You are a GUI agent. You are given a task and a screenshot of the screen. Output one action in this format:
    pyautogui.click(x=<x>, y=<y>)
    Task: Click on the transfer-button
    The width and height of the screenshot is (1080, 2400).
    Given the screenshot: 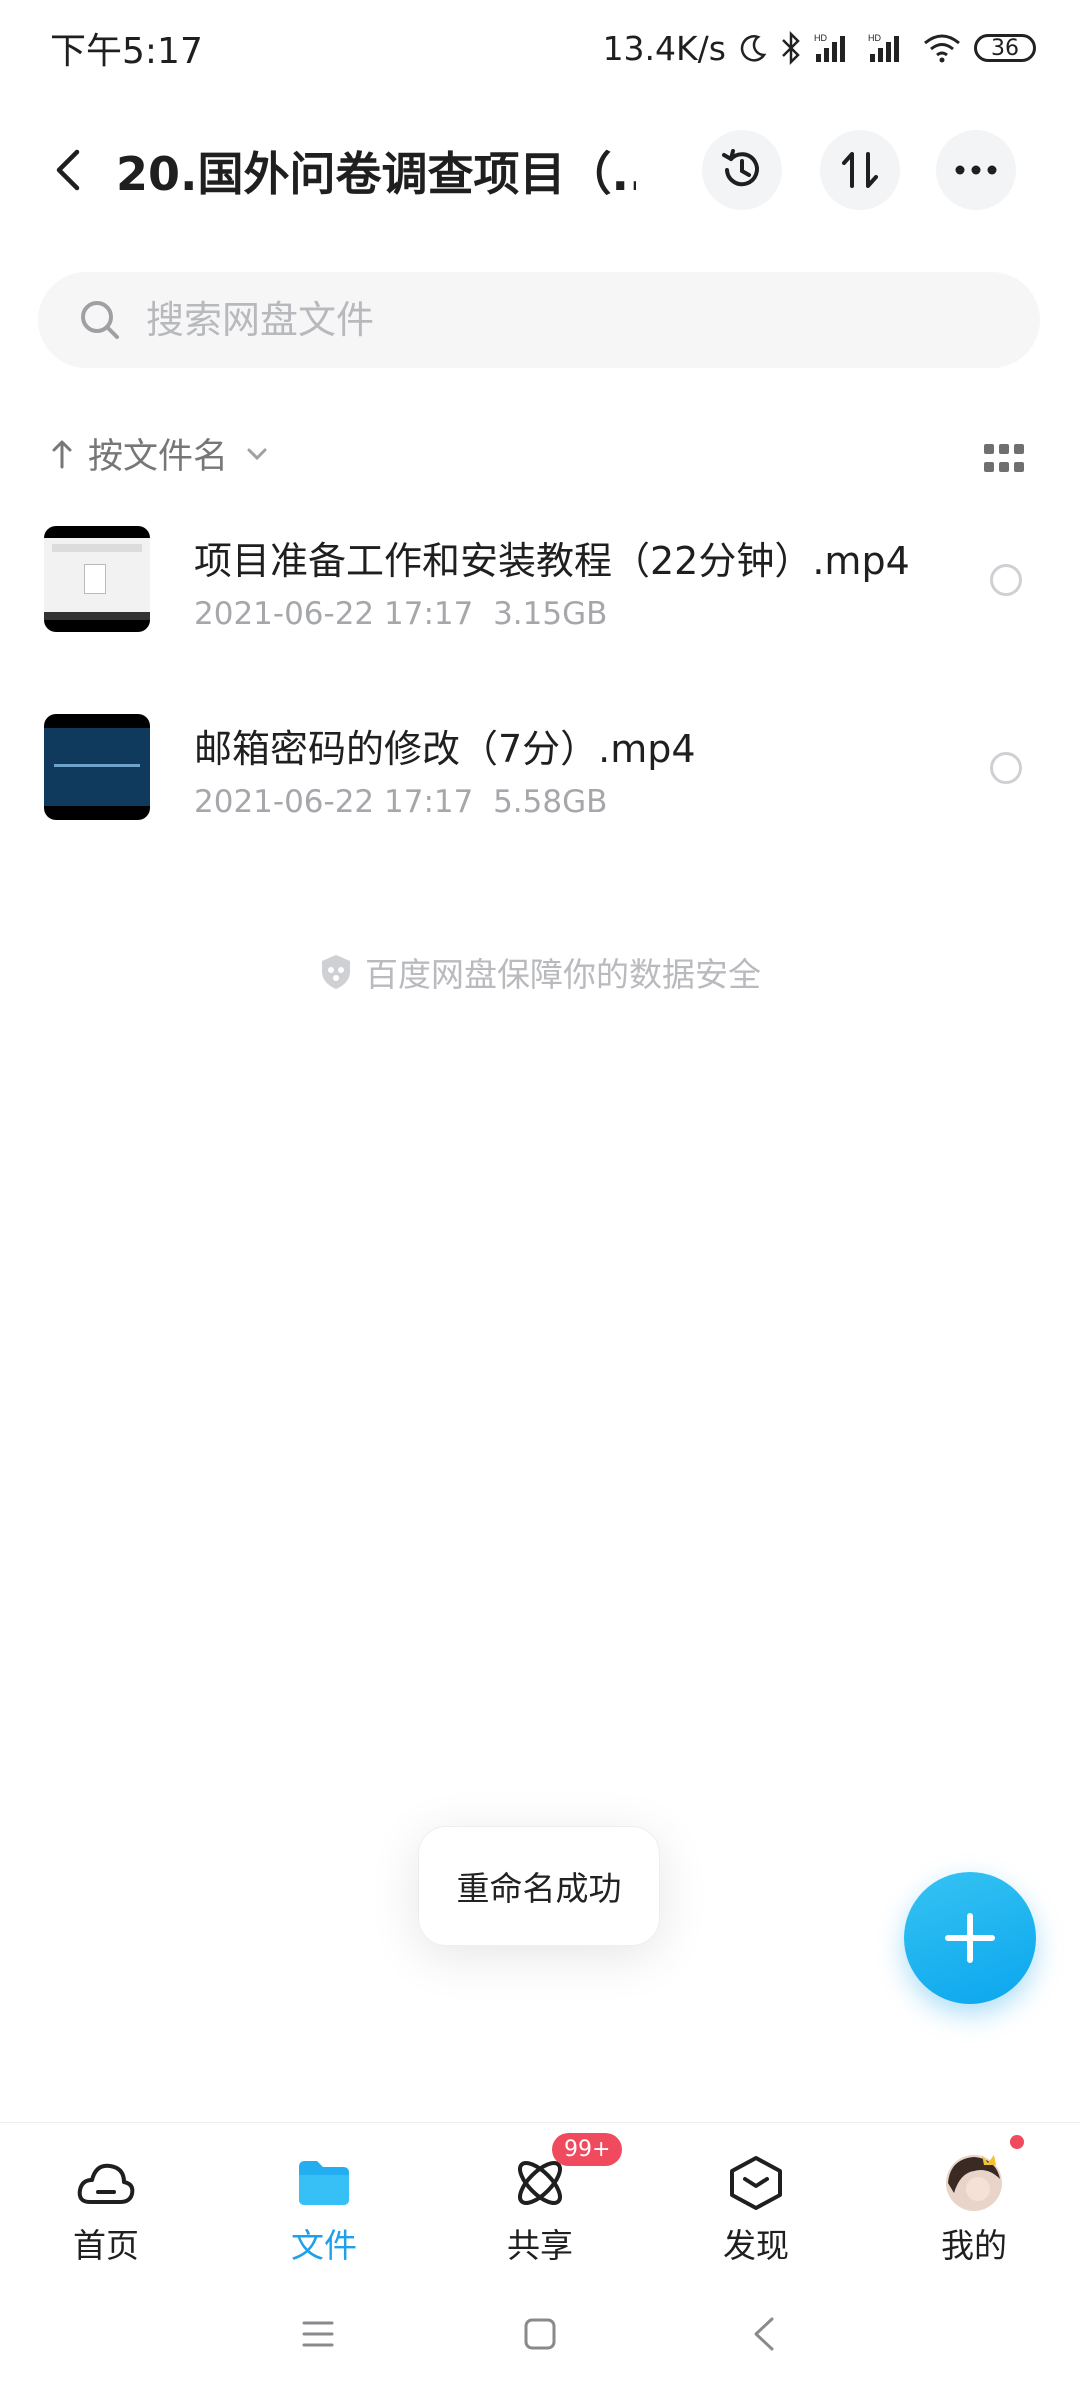 What is the action you would take?
    pyautogui.click(x=860, y=170)
    